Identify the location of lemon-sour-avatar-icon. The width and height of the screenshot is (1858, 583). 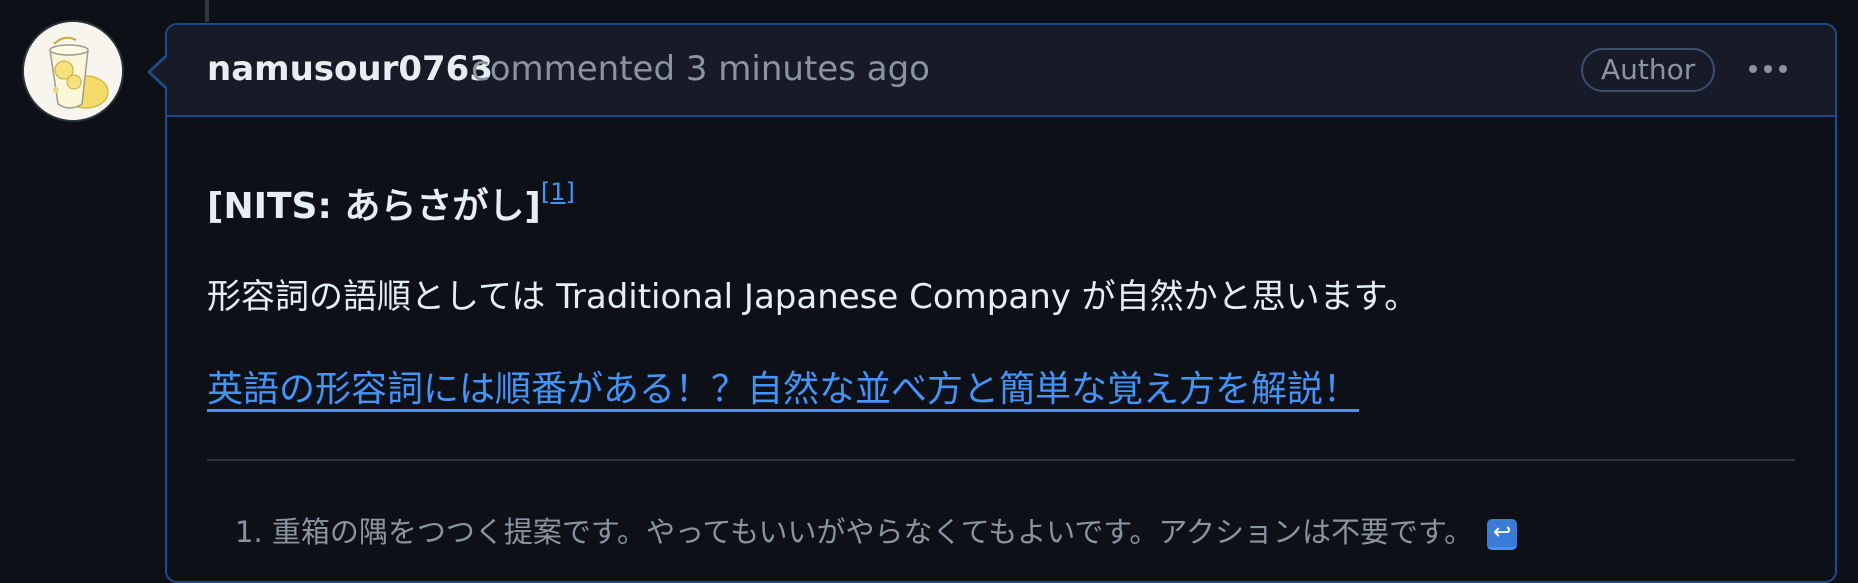
(73, 71).